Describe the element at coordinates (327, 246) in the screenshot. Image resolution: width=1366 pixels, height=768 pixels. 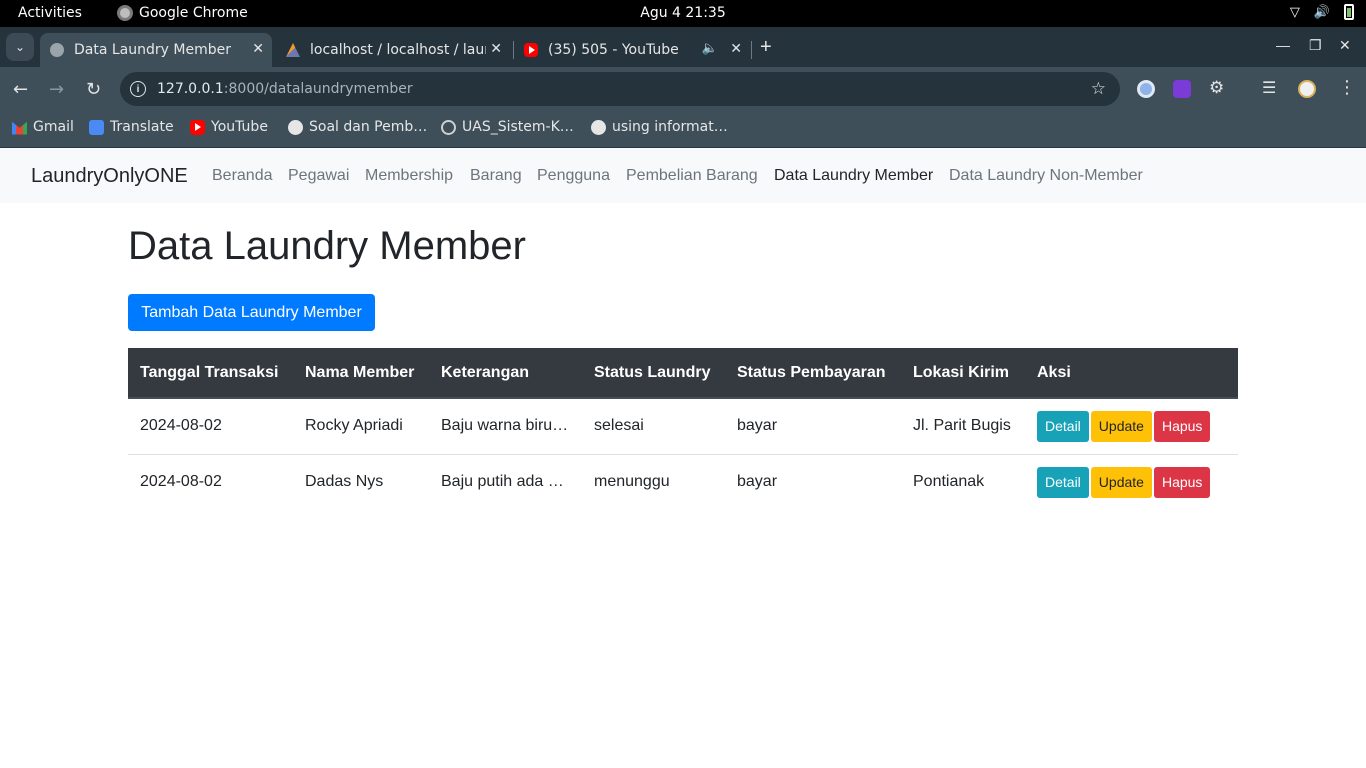
I see `page-title: Data Laundry Member` at that location.